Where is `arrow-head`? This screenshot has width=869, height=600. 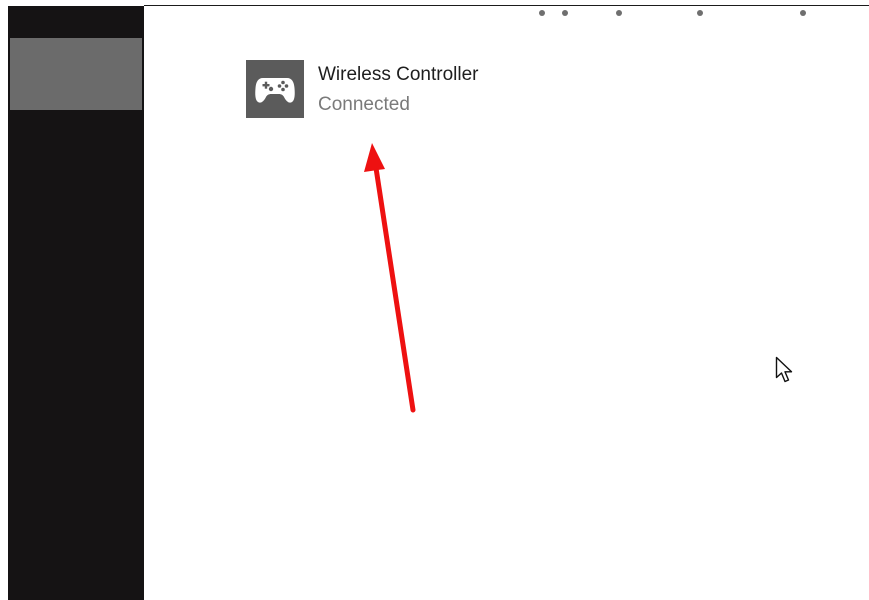 arrow-head is located at coordinates (374, 157).